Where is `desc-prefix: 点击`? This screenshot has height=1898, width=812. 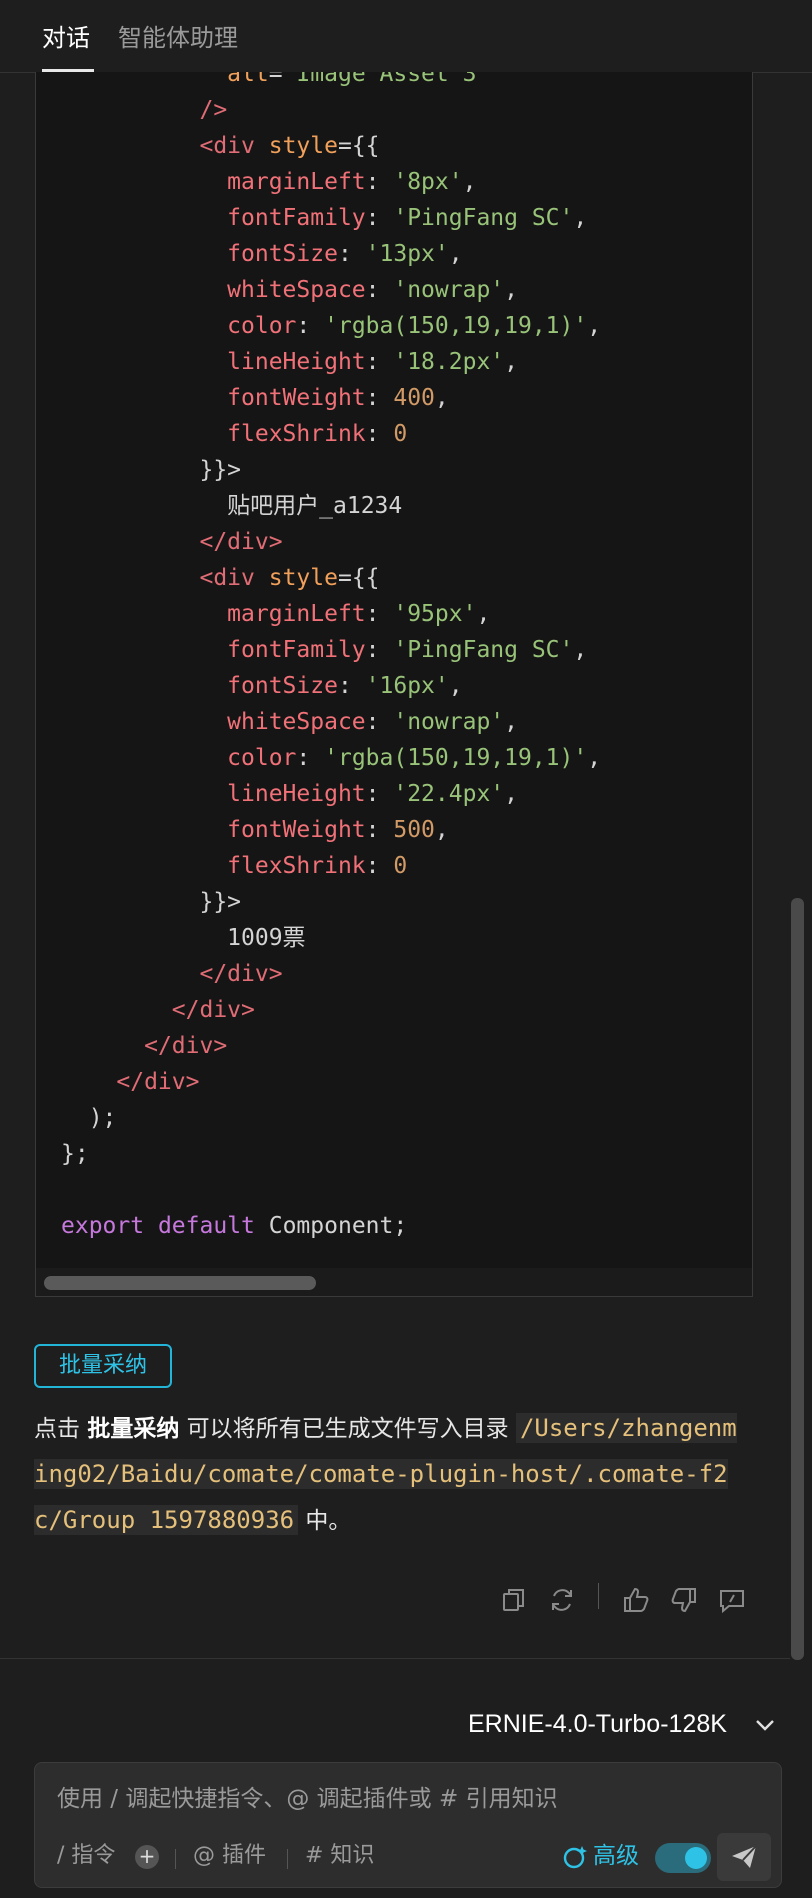 desc-prefix: 点击 is located at coordinates (61, 1429).